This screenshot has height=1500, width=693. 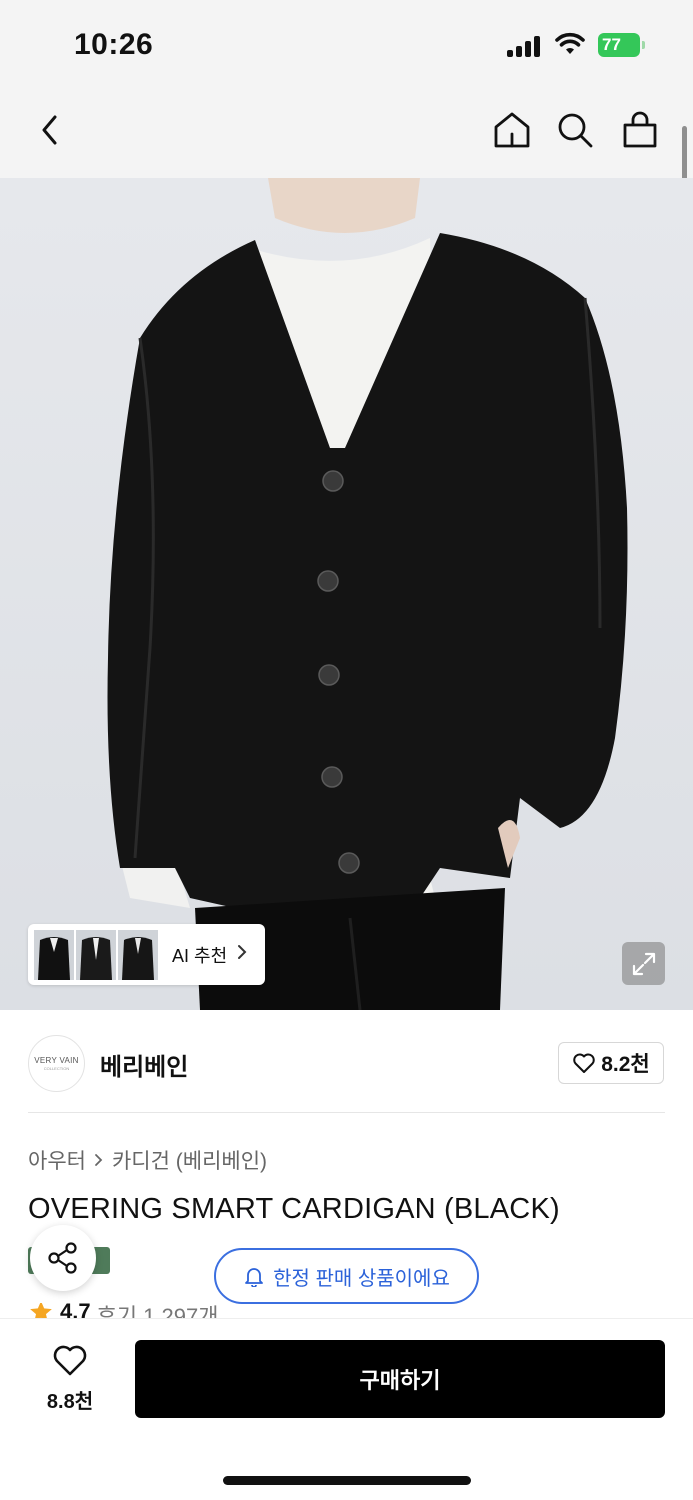 What do you see at coordinates (622, 45) in the screenshot?
I see `battery-icon: 77` at bounding box center [622, 45].